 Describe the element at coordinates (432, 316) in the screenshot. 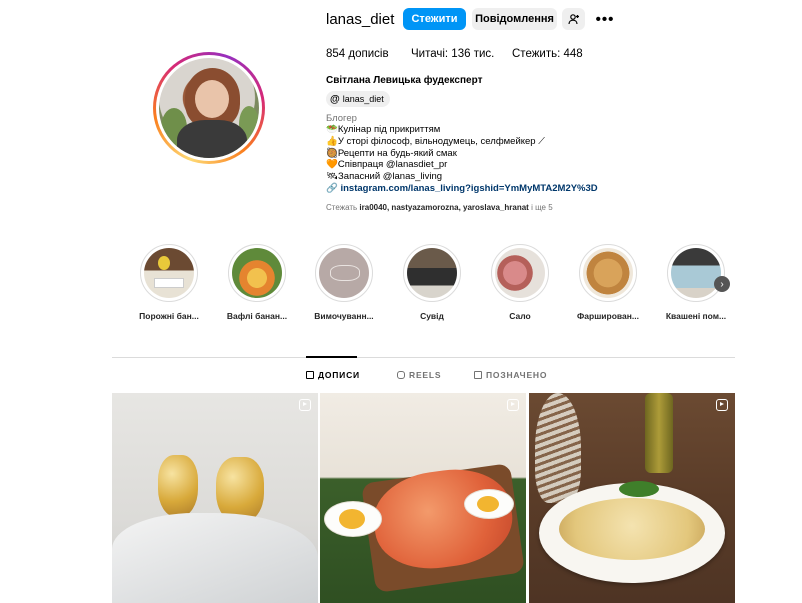

I see `highlight-label: Сувід` at that location.